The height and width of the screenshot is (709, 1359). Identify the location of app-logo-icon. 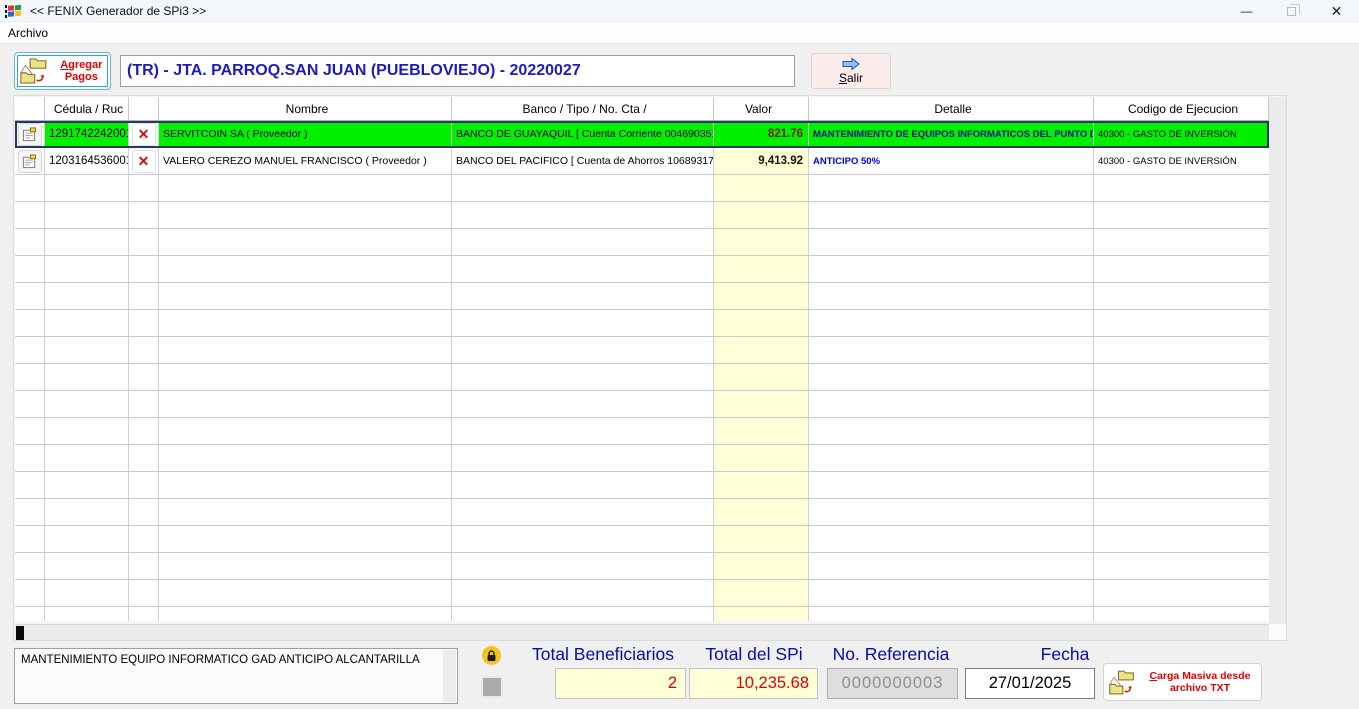
(13, 11).